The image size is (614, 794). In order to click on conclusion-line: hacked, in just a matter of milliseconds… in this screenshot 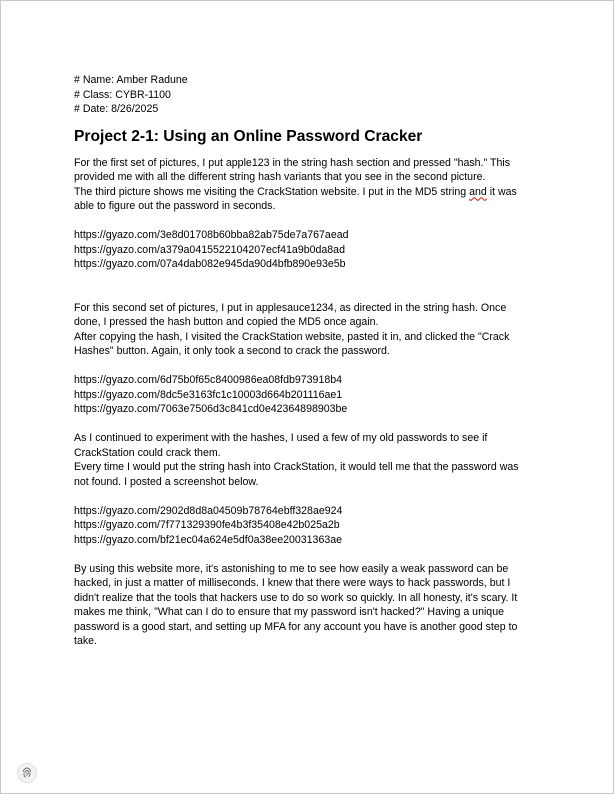, I will do `click(292, 583)`.